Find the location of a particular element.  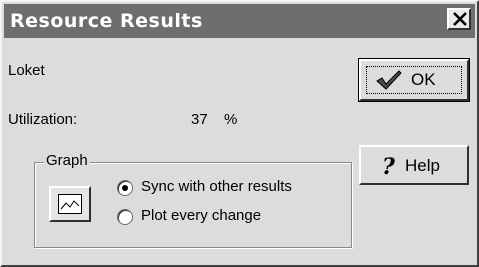

close-icon is located at coordinates (460, 19).